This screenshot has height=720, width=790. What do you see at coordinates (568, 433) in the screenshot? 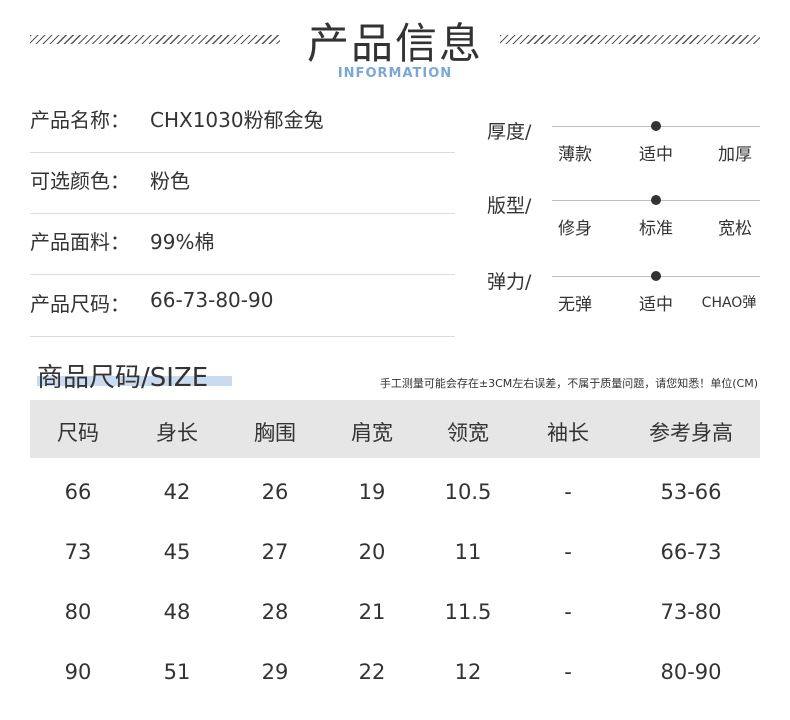
I see `column-header: 袖长` at bounding box center [568, 433].